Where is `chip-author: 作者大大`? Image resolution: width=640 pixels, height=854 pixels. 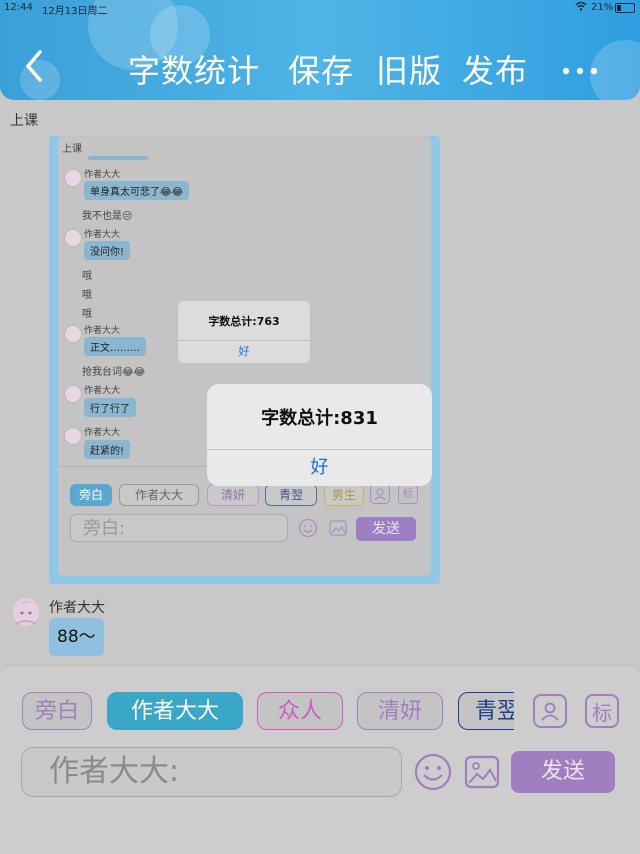 chip-author: 作者大大 is located at coordinates (175, 711).